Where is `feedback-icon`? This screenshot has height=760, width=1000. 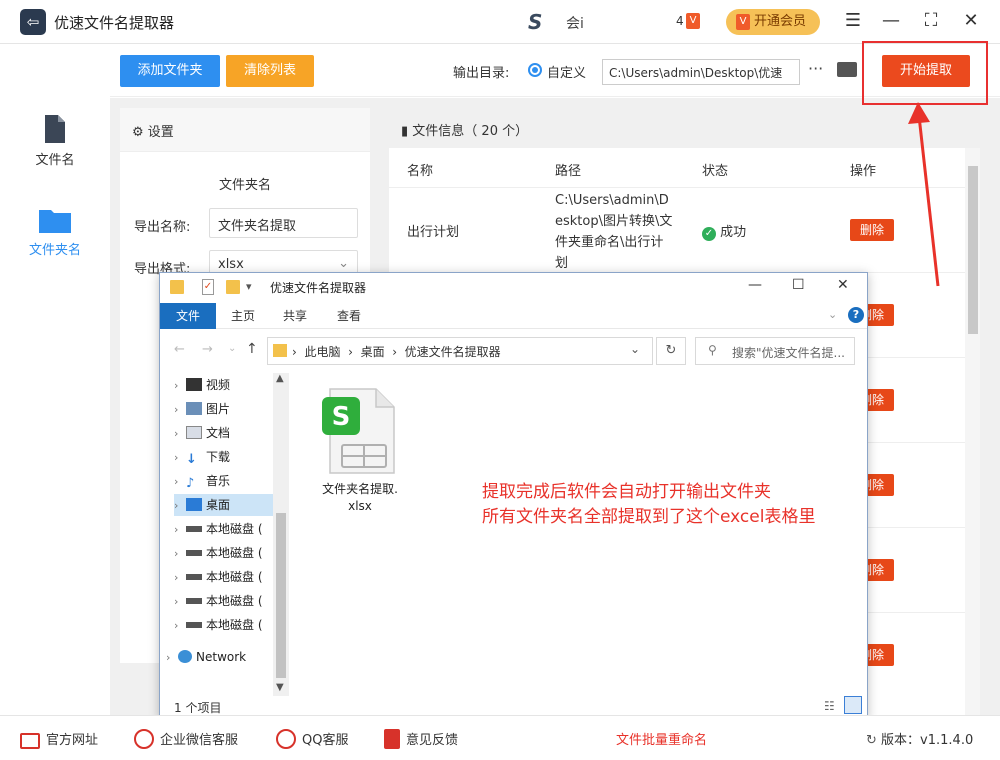
feedback-icon is located at coordinates (392, 739).